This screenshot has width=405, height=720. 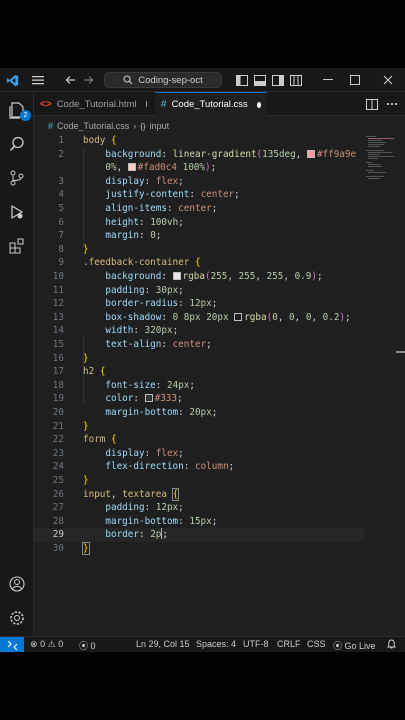 I want to click on scrollbar-cursor-marker, so click(x=400, y=352).